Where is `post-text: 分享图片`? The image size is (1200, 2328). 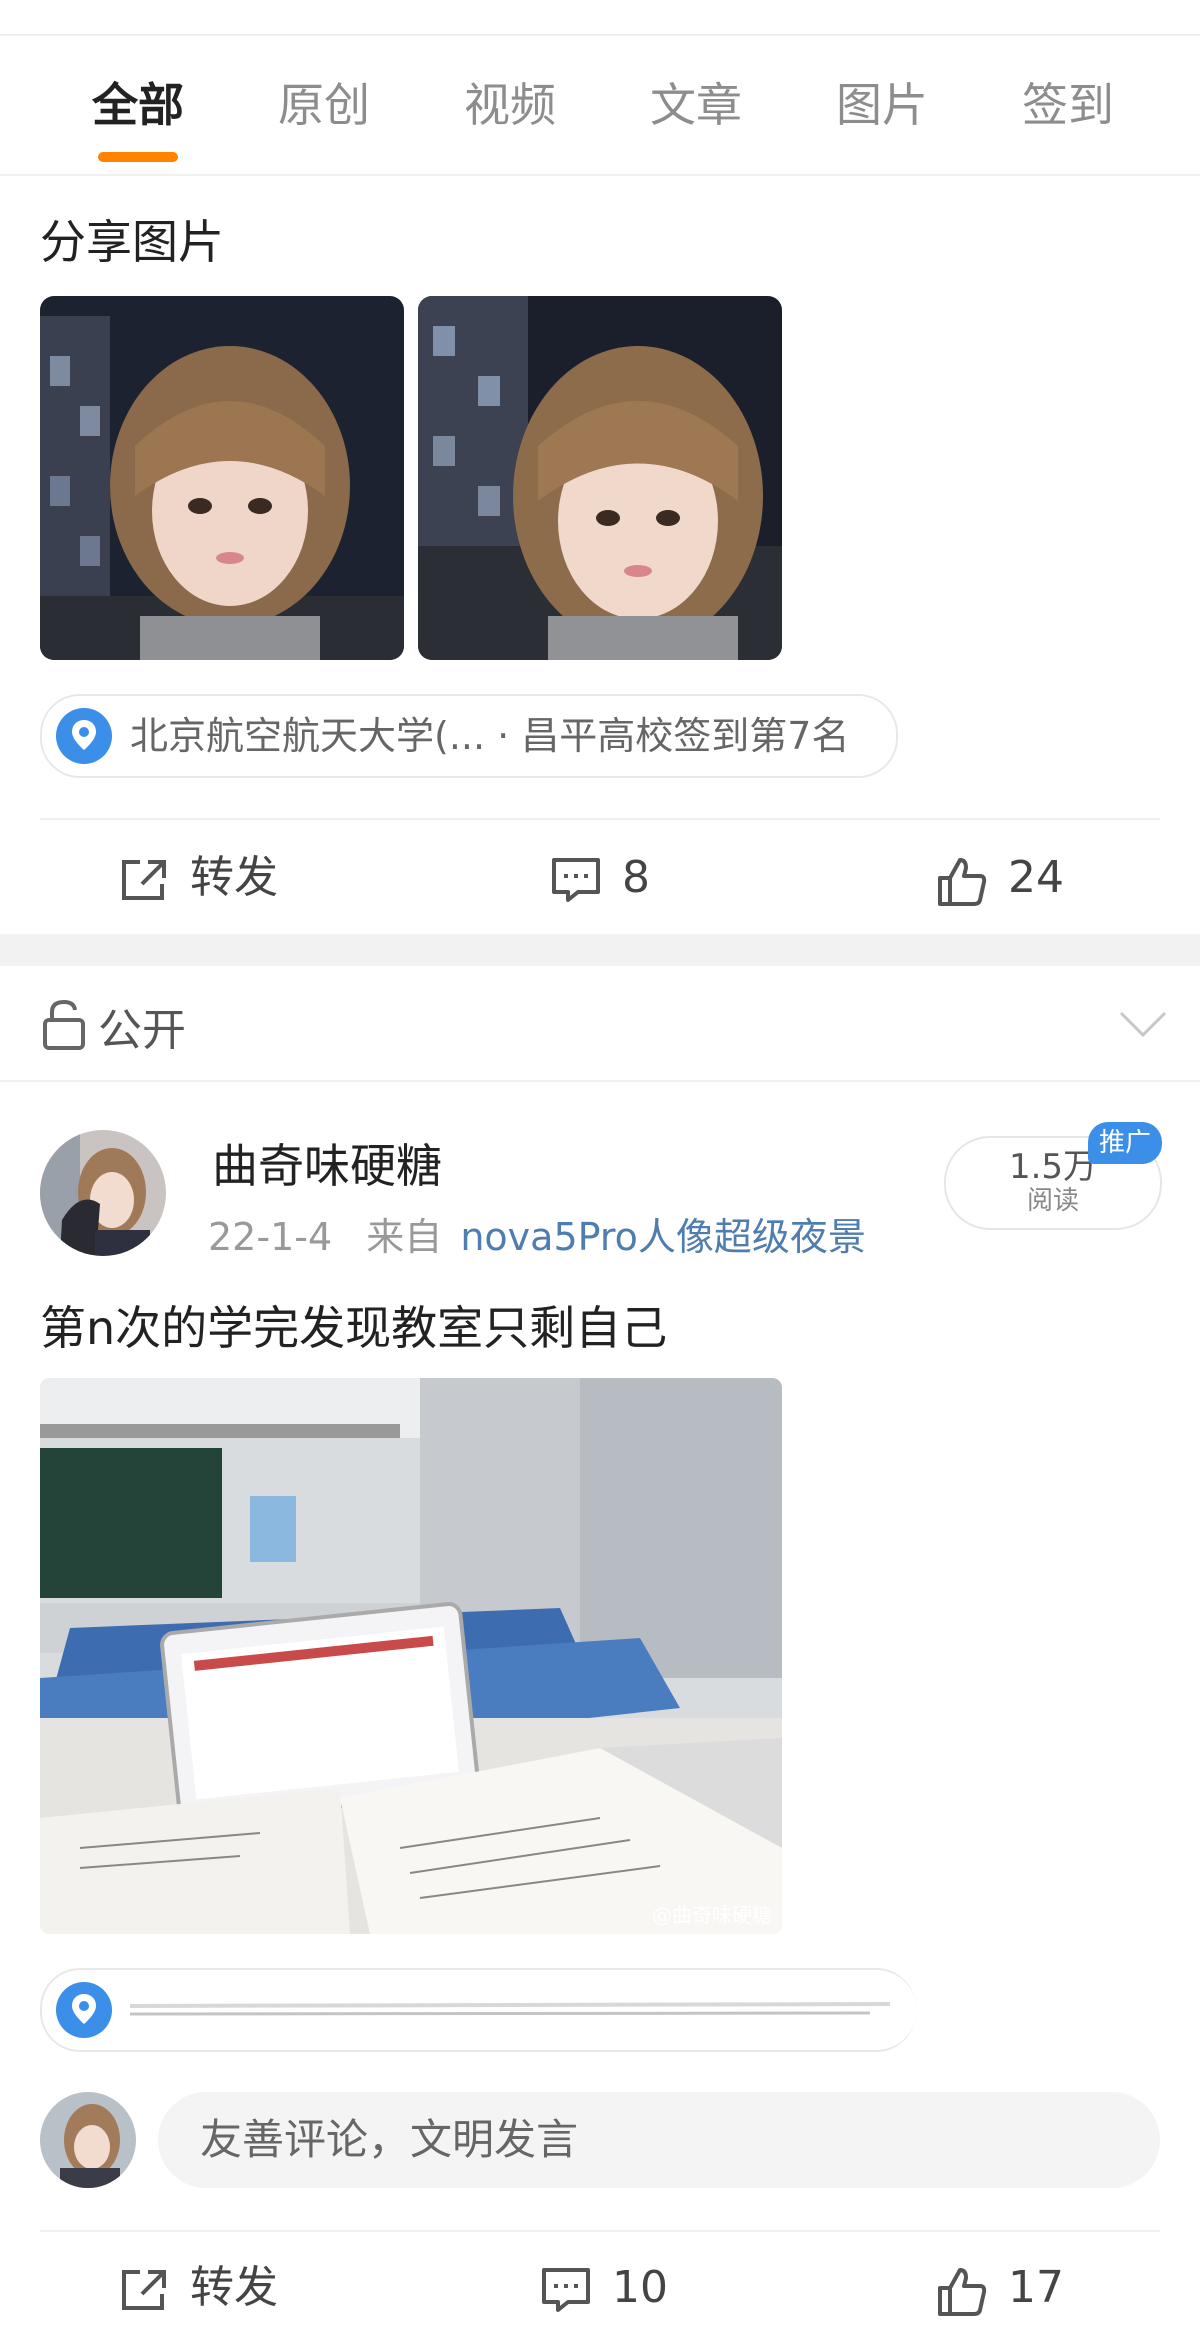
post-text: 分享图片 is located at coordinates (132, 242).